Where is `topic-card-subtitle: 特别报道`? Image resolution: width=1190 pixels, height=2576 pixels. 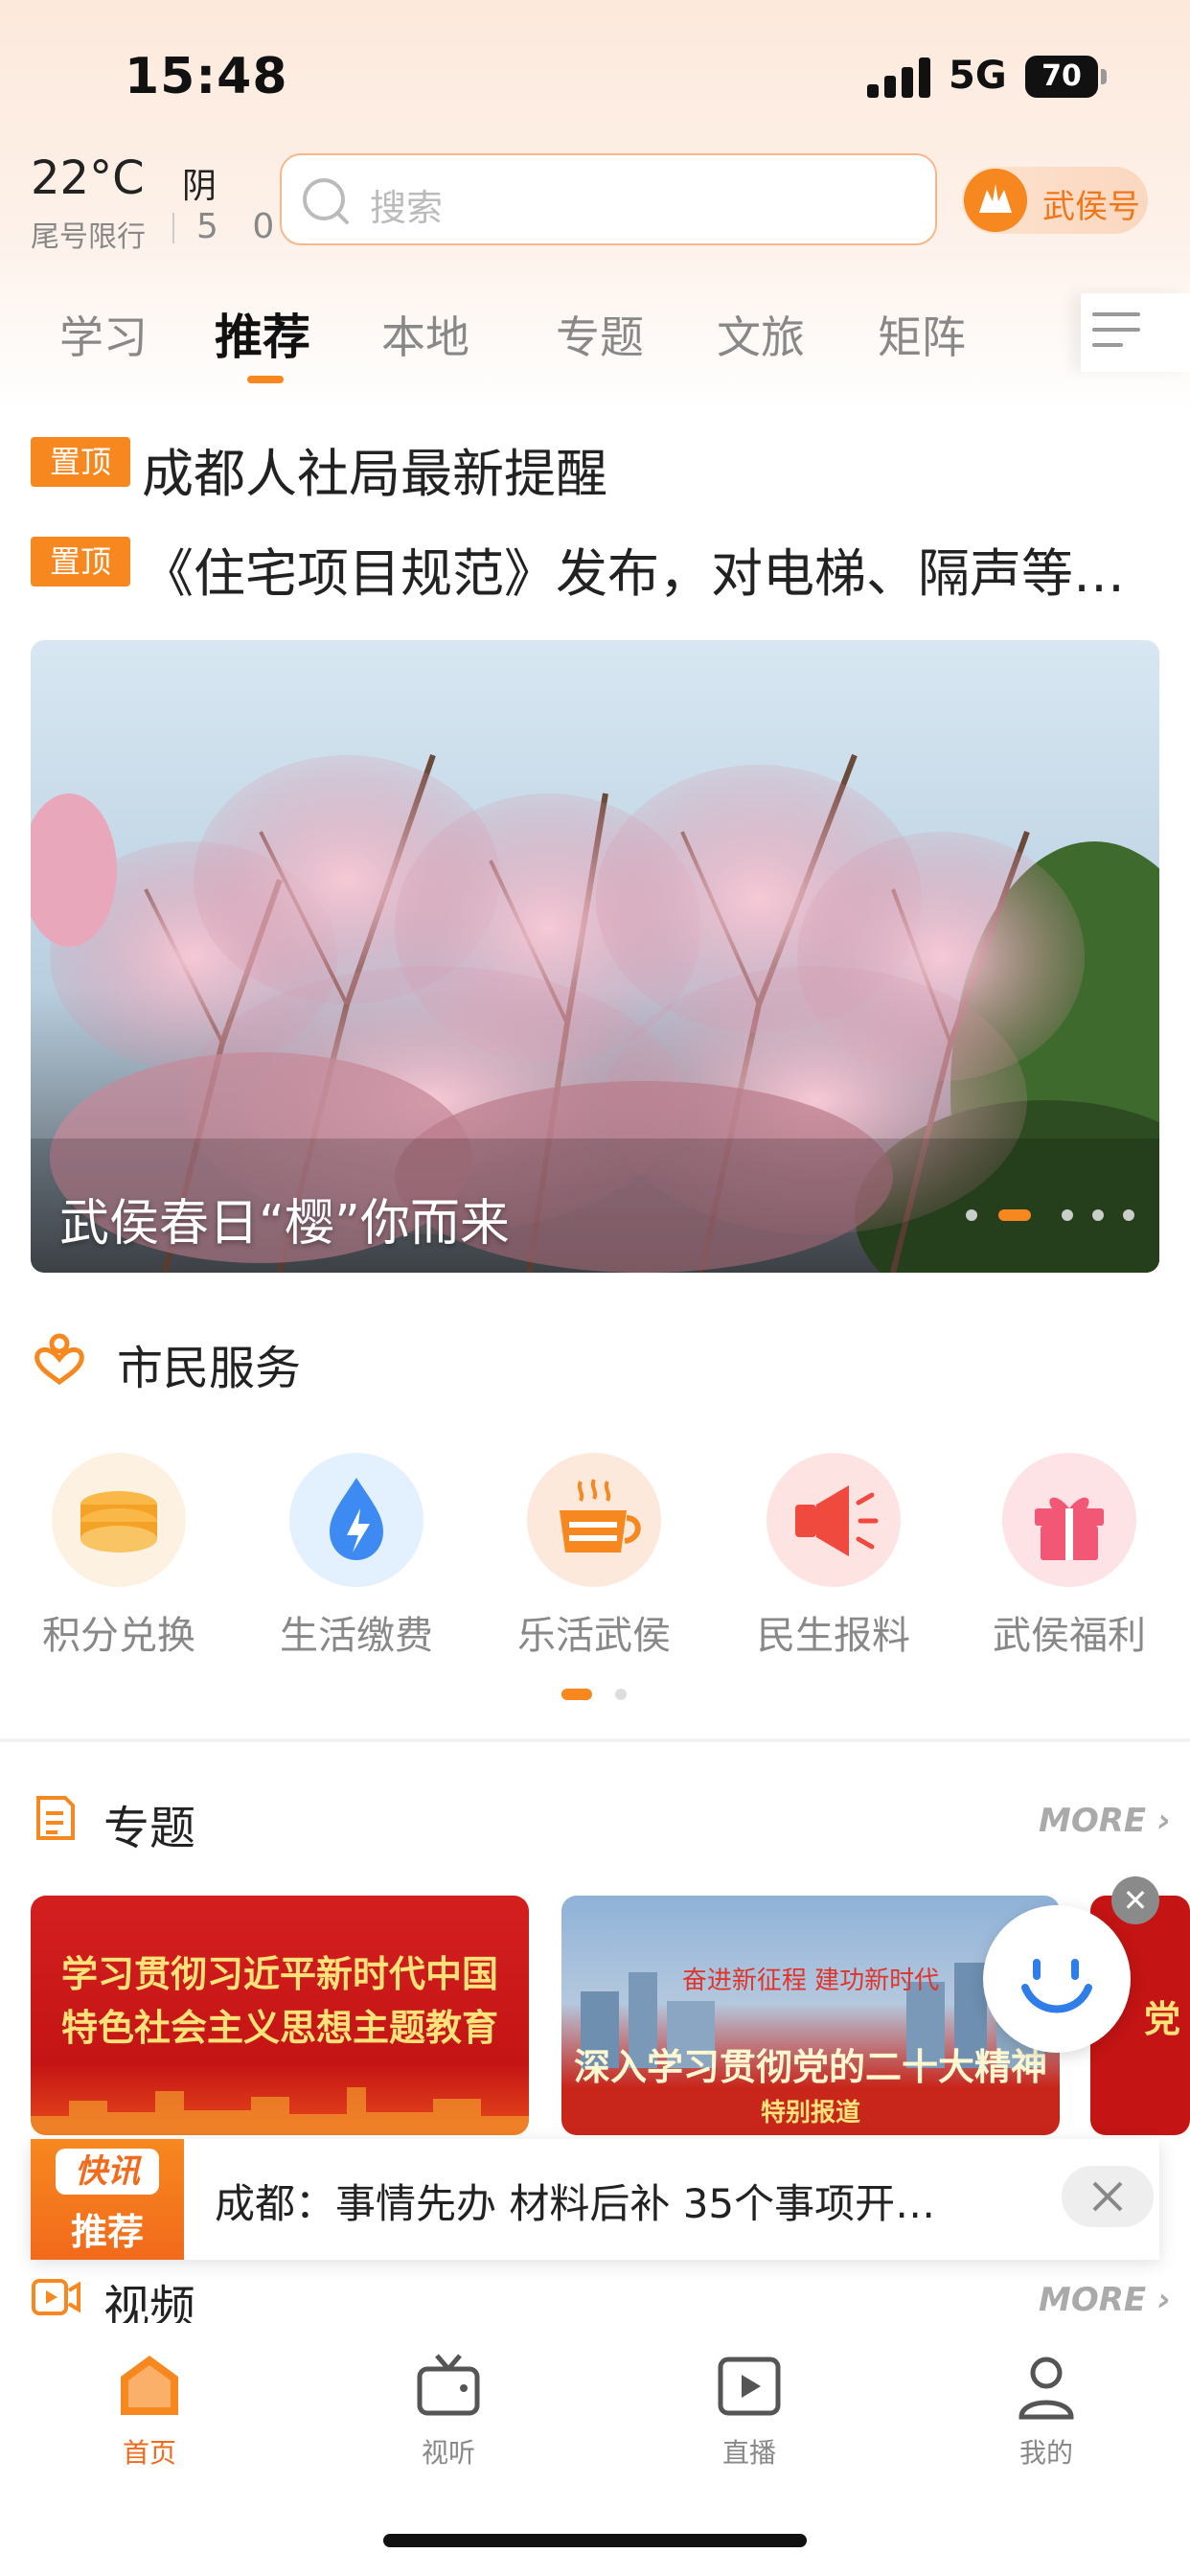 topic-card-subtitle: 特别报道 is located at coordinates (810, 2113).